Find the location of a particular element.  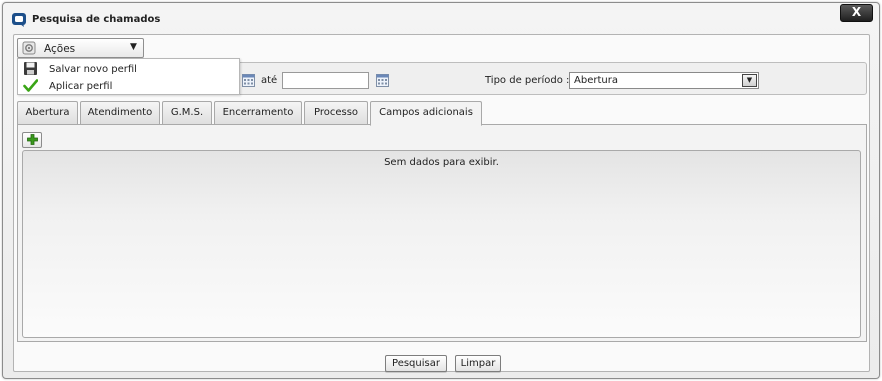

empty-grid-message: Sem dados para exibir. is located at coordinates (441, 162).